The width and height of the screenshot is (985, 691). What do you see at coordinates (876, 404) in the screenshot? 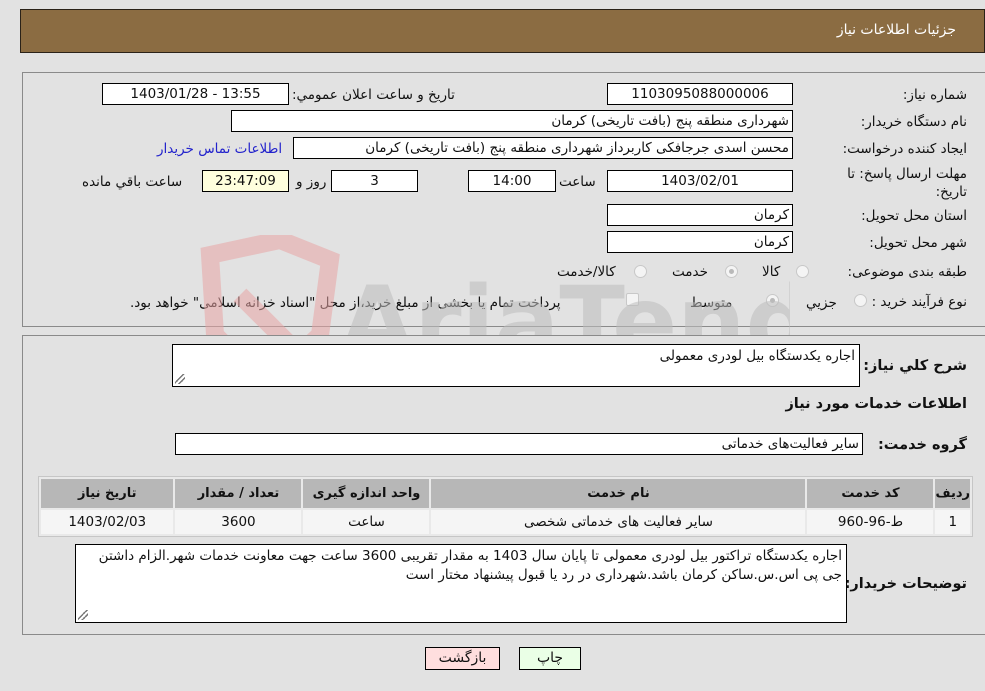
I see `services-section-title: اطلاعات خدمات مورد نیاز` at bounding box center [876, 404].